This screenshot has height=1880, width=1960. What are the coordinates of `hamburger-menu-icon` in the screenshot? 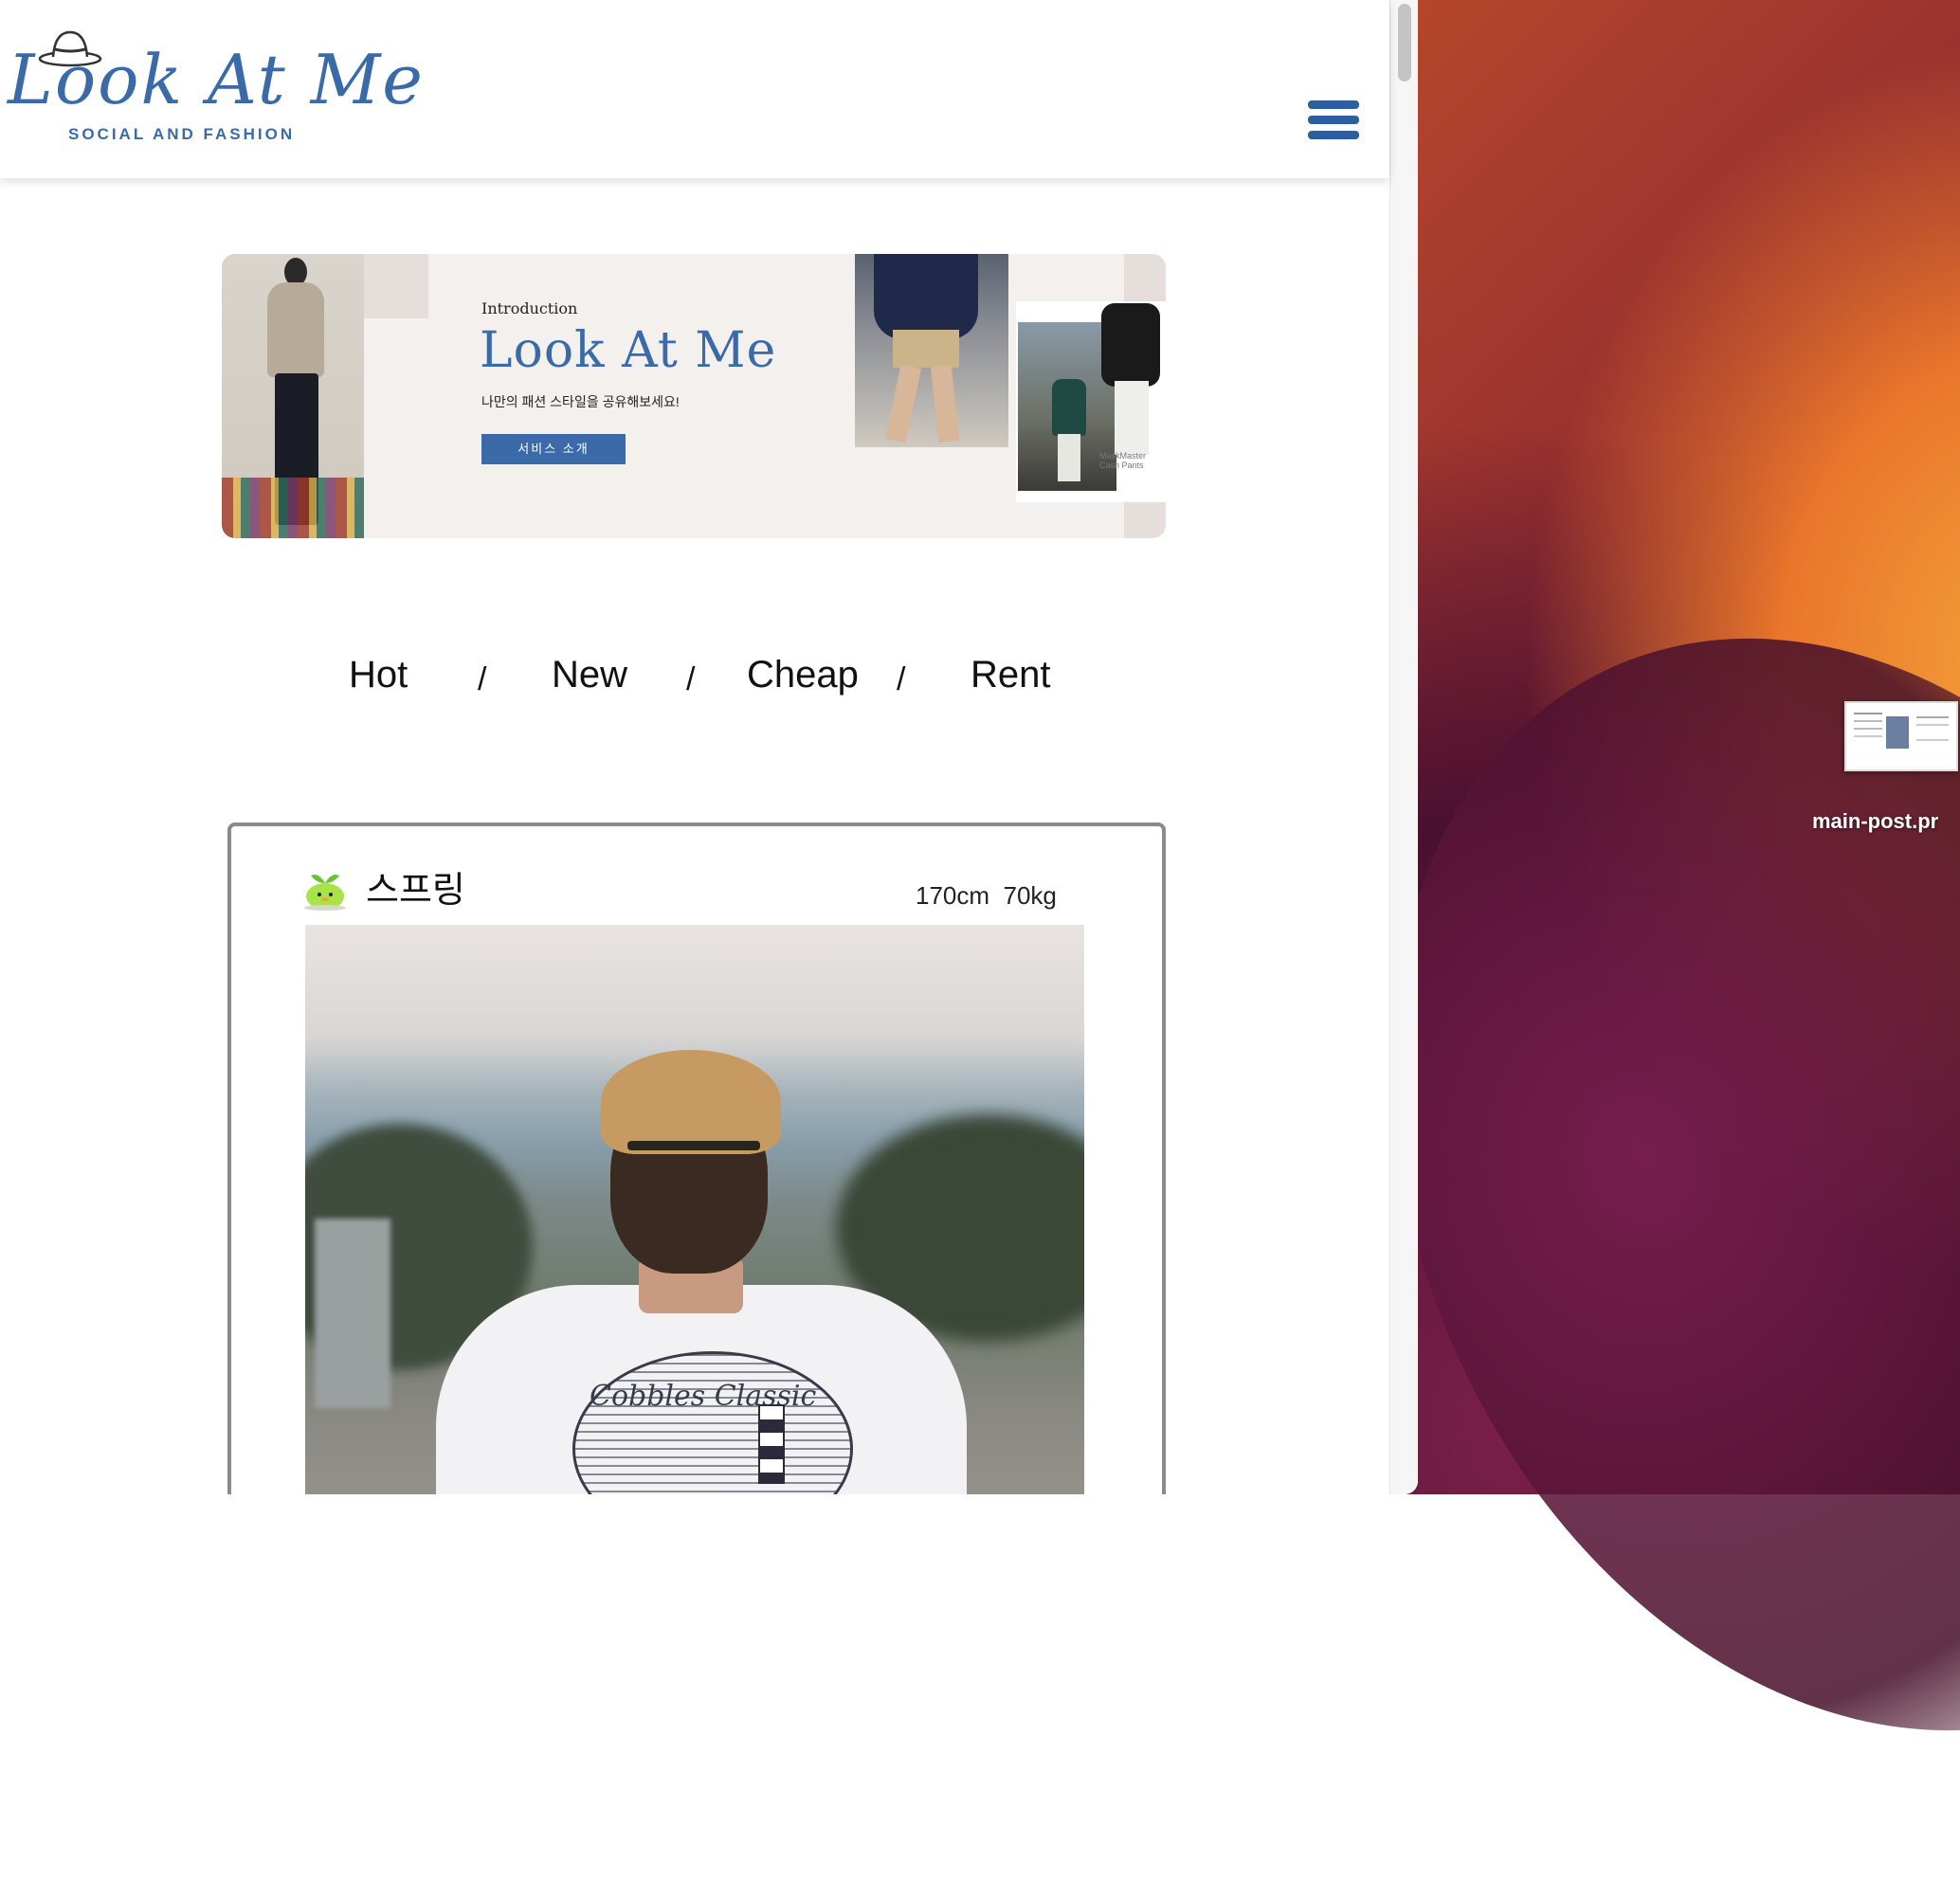 It's located at (1333, 122).